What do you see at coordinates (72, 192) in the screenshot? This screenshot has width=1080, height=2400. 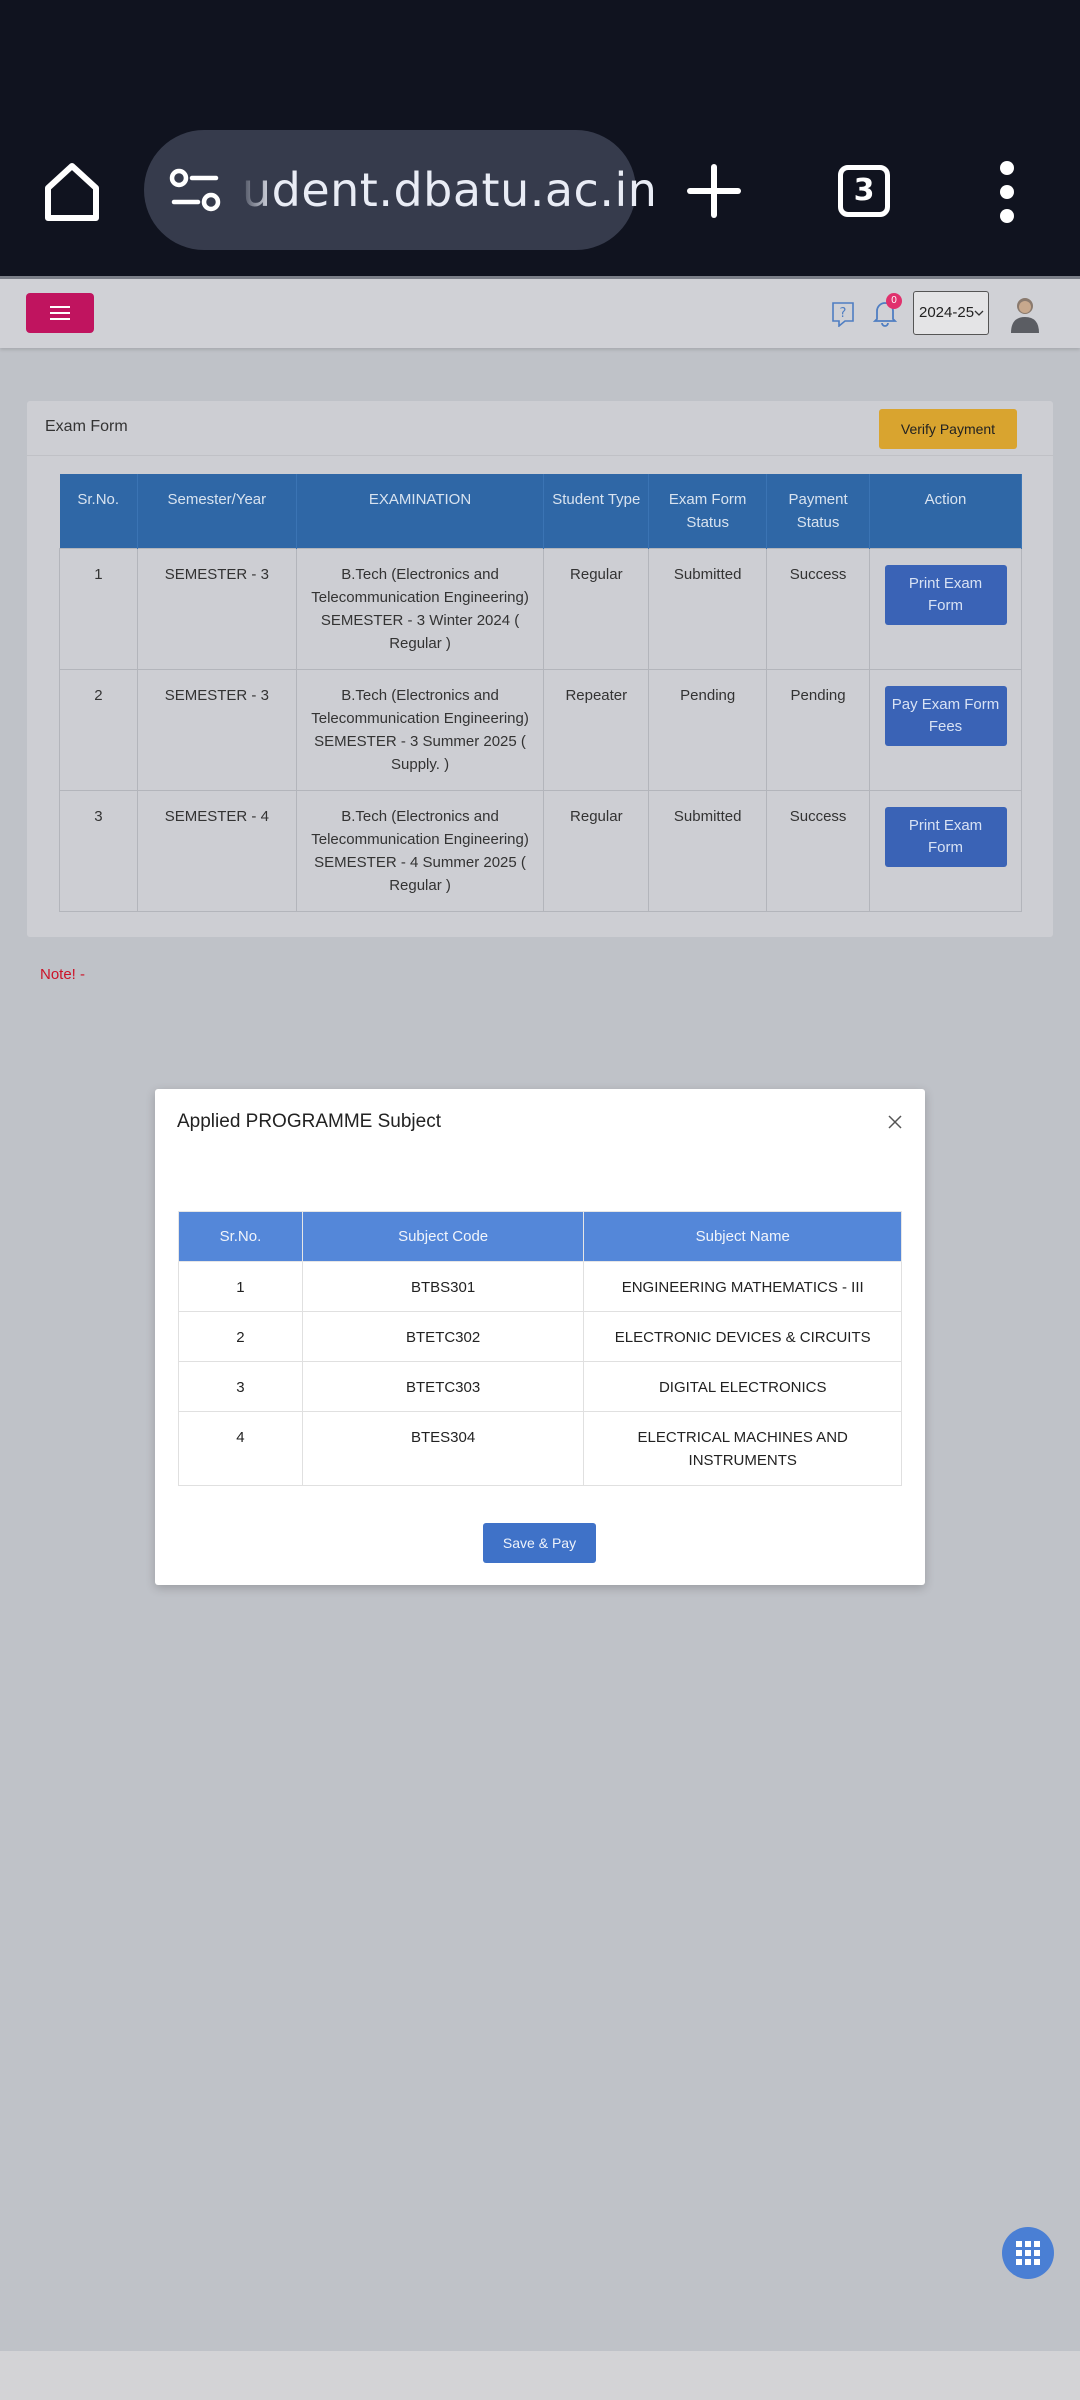 I see `home-icon` at bounding box center [72, 192].